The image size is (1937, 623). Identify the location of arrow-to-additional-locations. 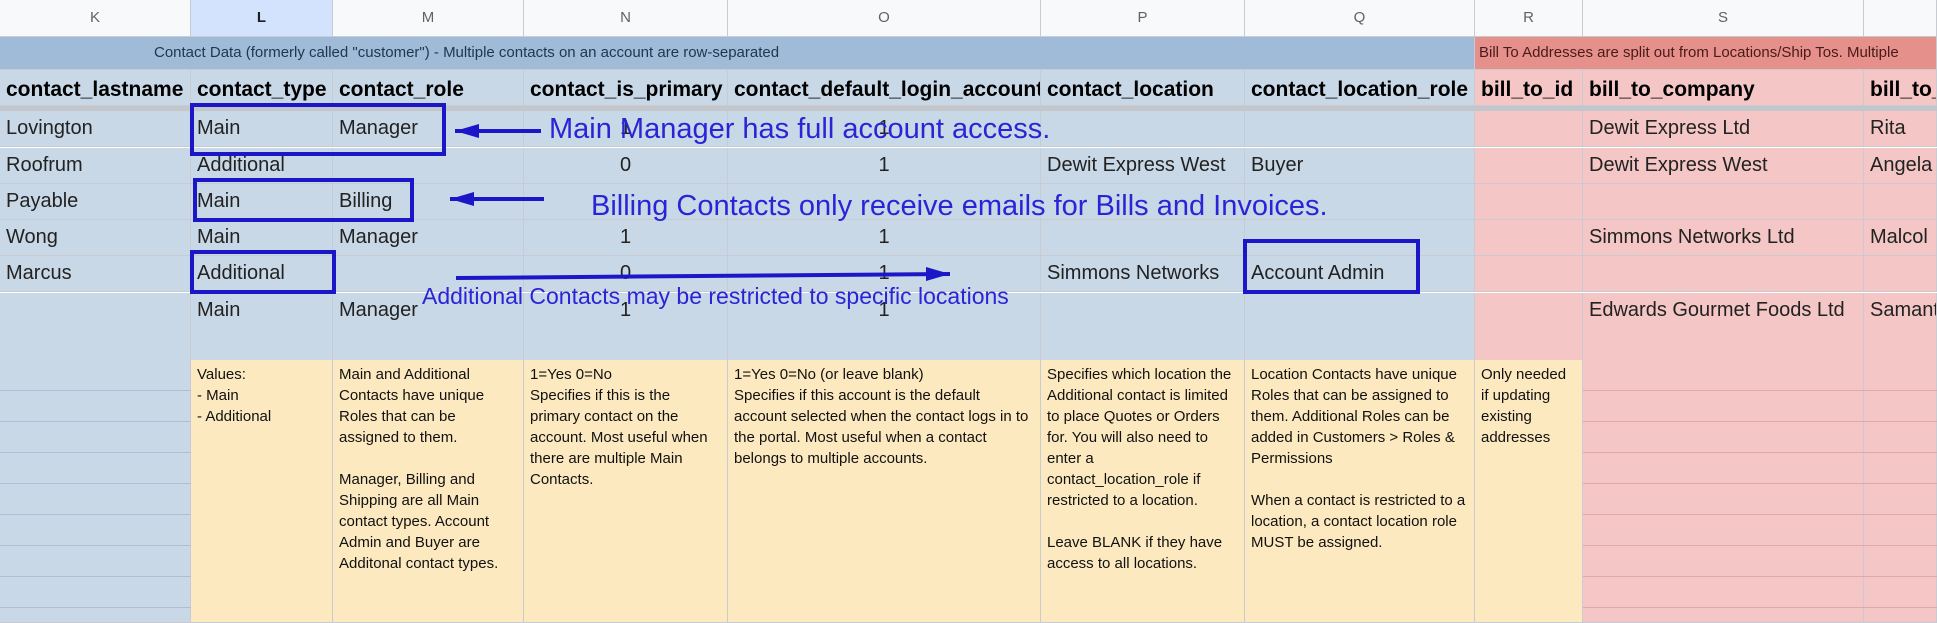
(703, 274).